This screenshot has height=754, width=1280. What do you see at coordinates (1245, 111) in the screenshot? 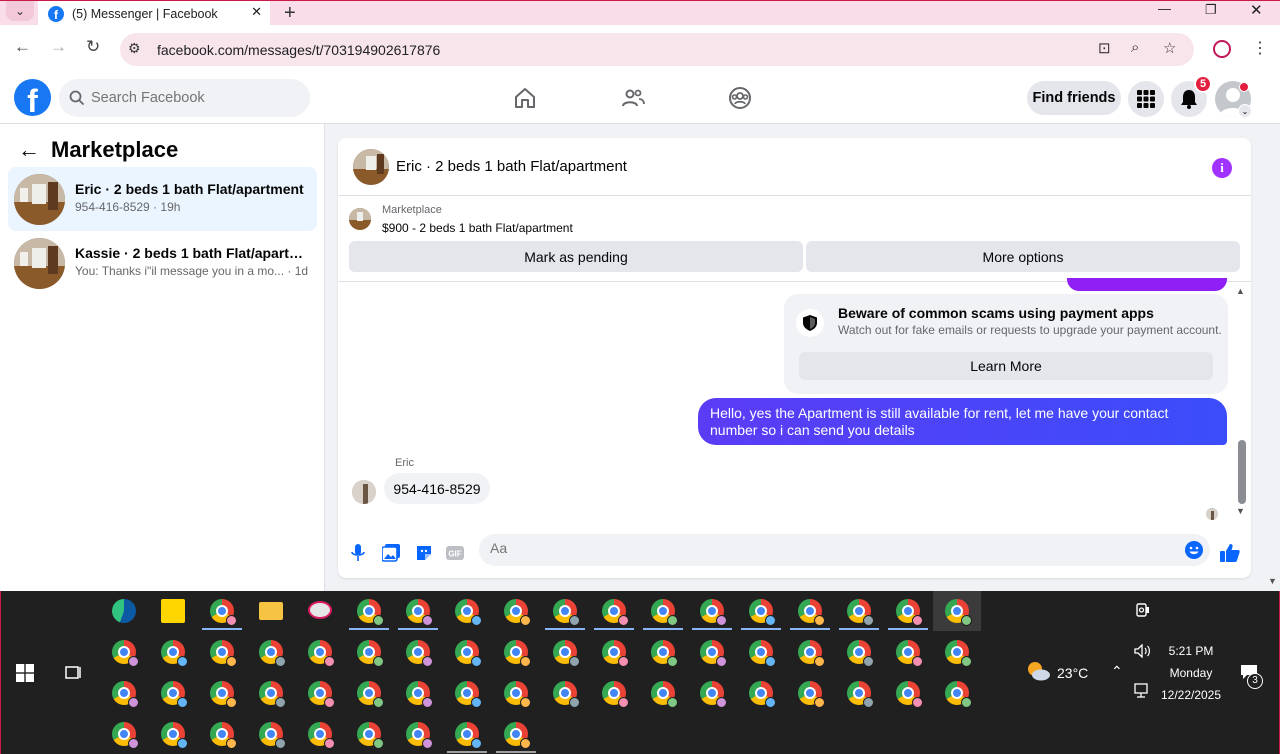
I see `chevron-down-icon: ⌄` at bounding box center [1245, 111].